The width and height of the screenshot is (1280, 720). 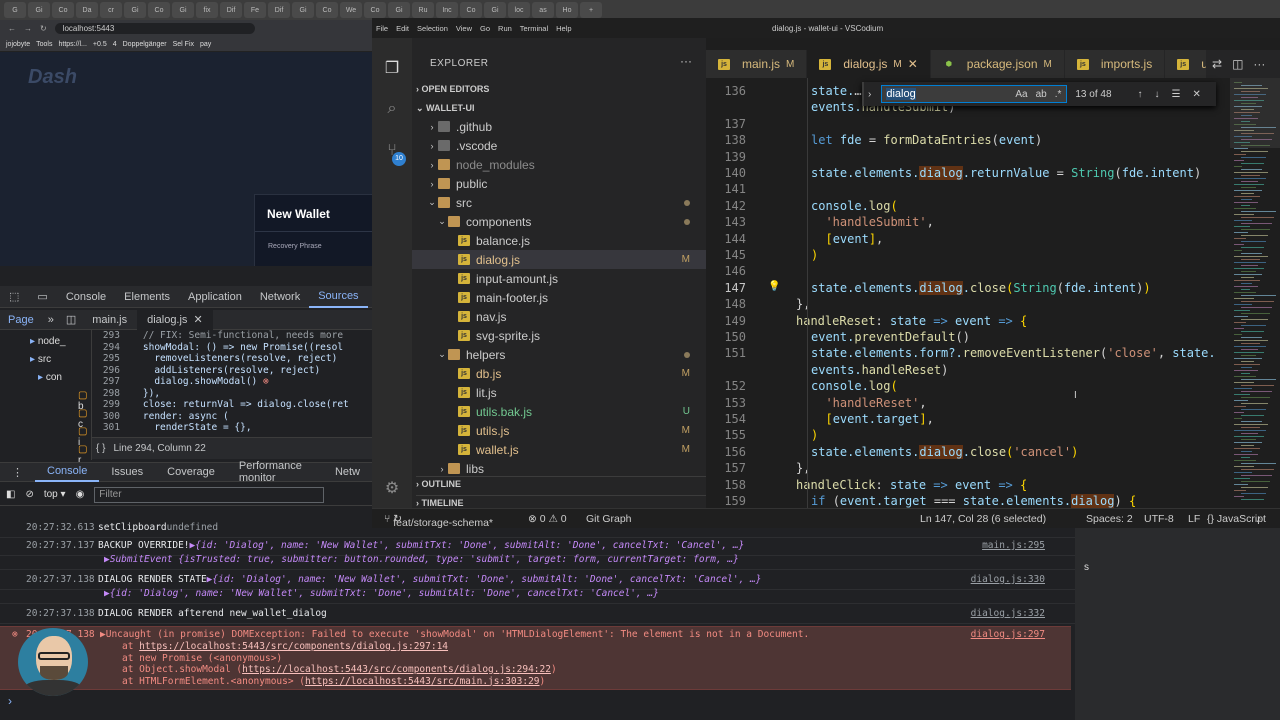 What do you see at coordinates (1008, 579) in the screenshot?
I see `console-source-link: dialog.js:330` at bounding box center [1008, 579].